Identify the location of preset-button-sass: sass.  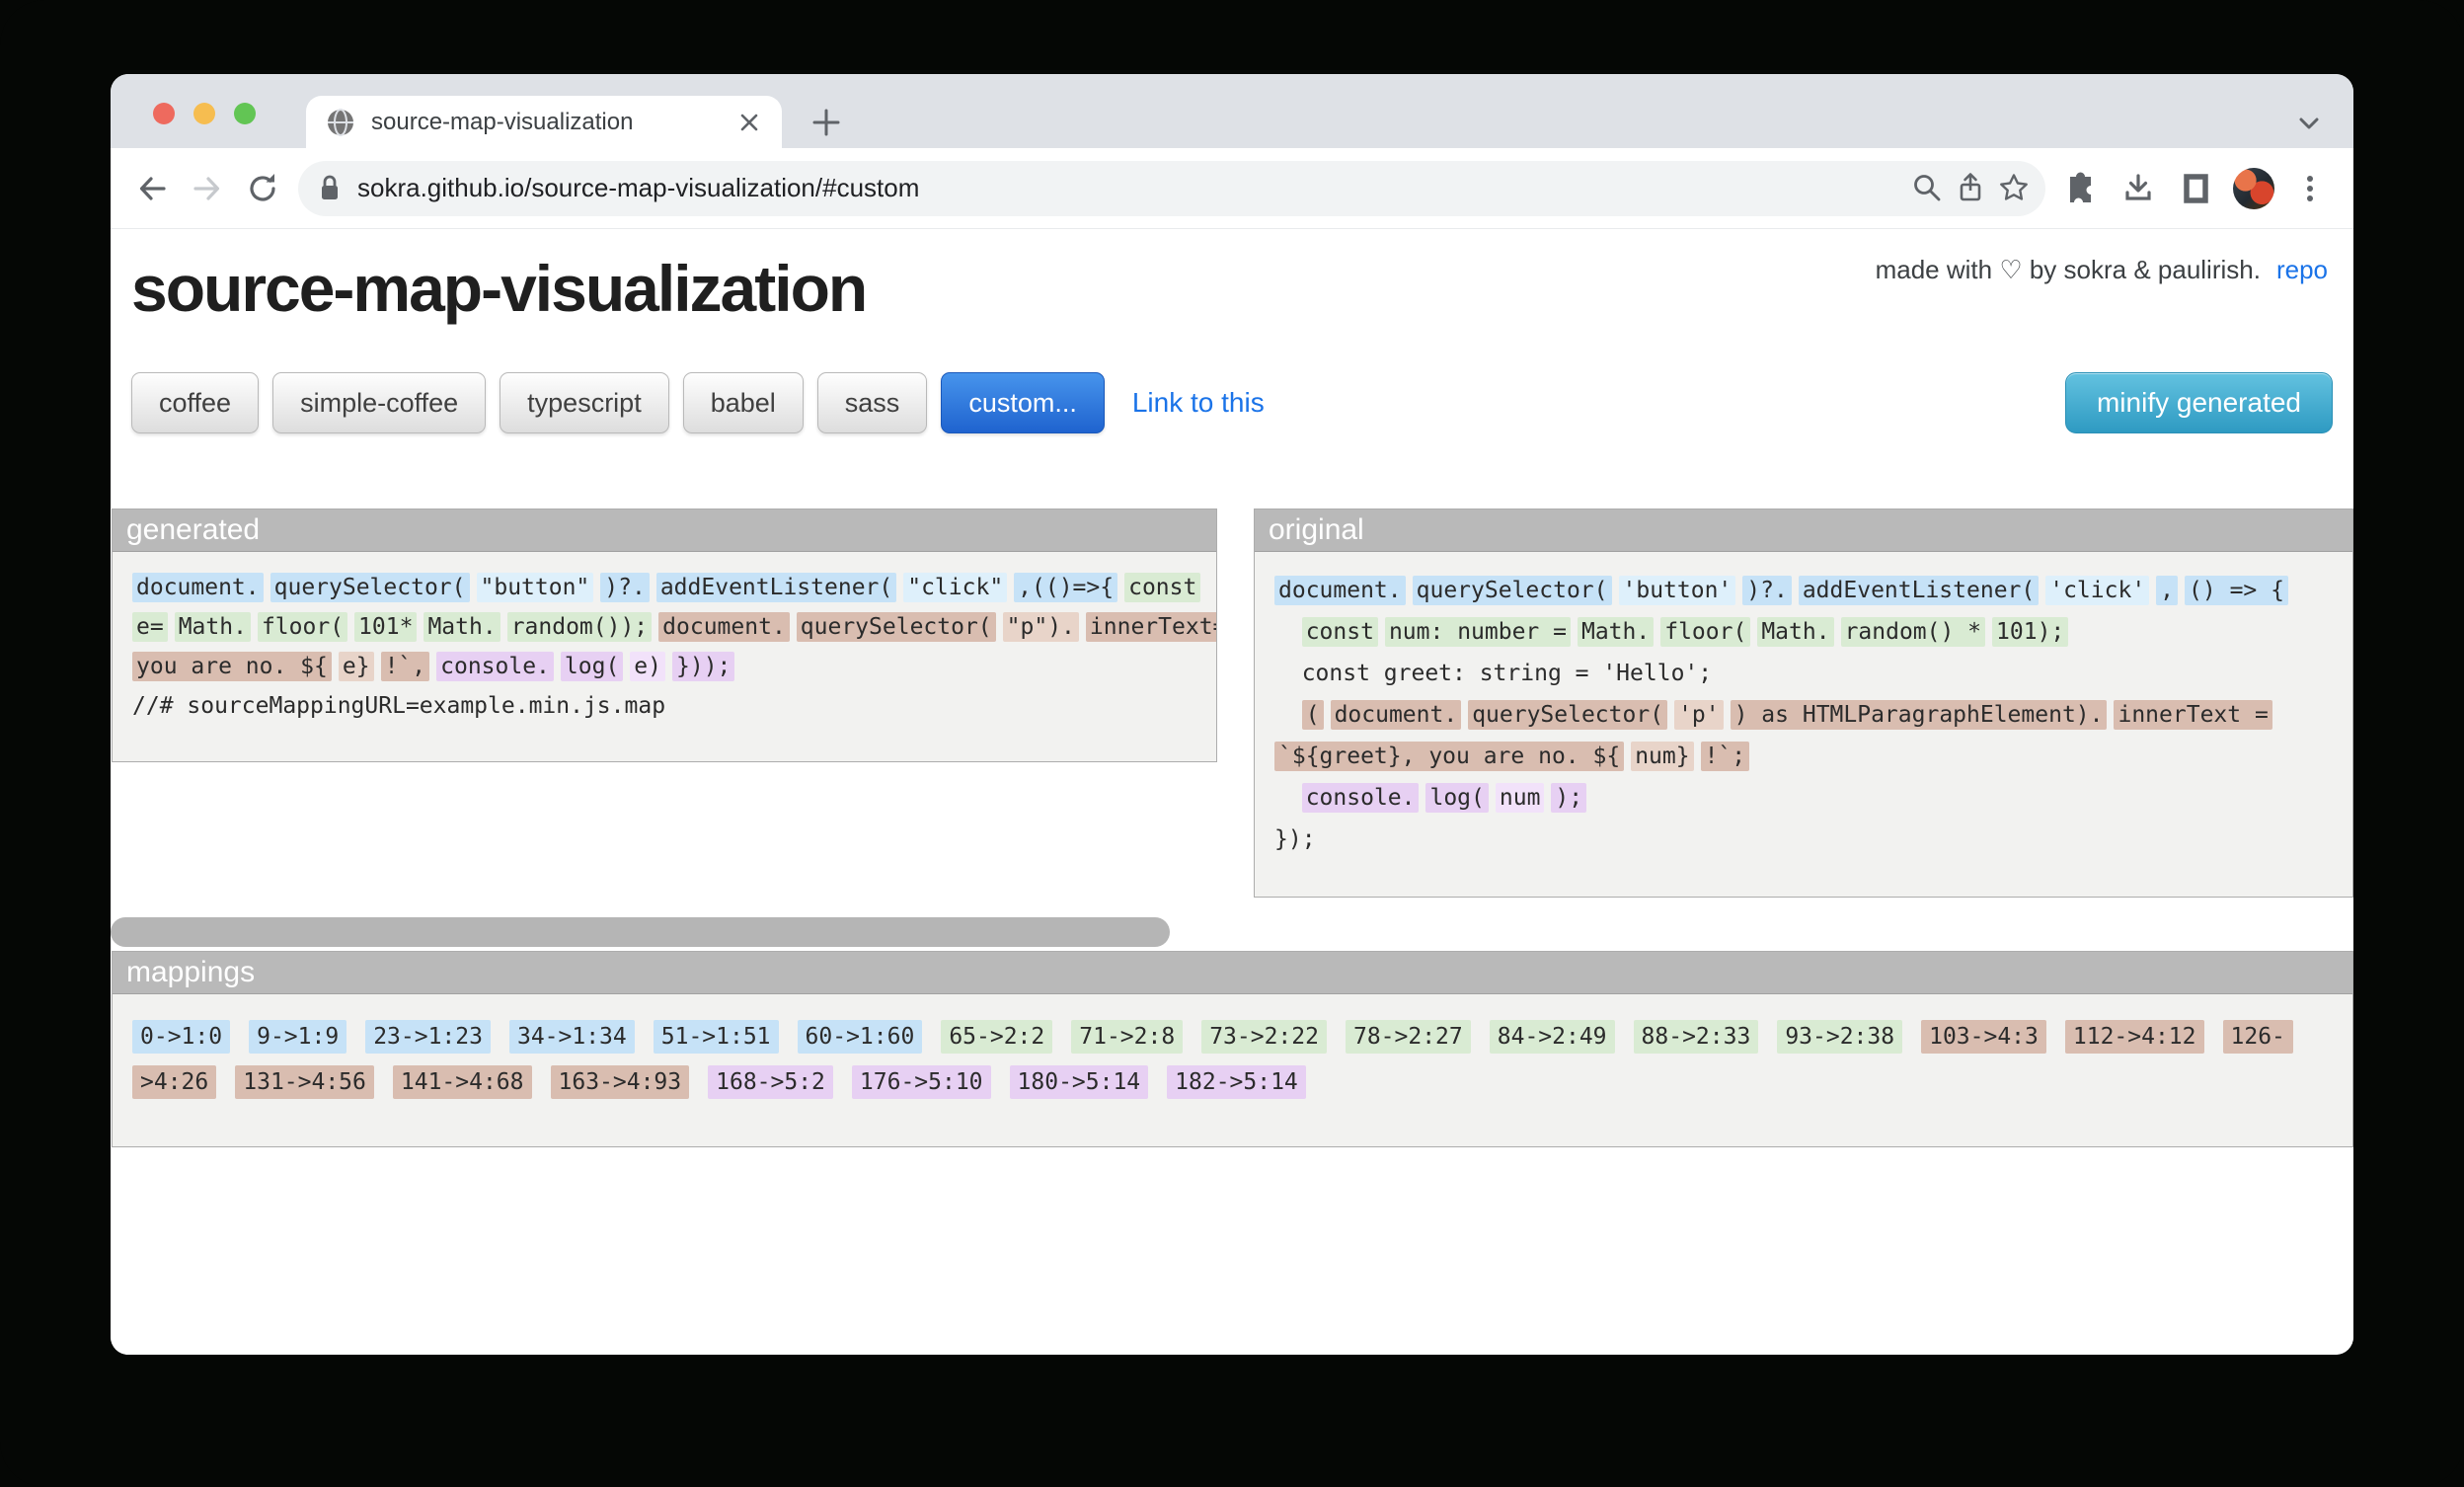
(872, 403).